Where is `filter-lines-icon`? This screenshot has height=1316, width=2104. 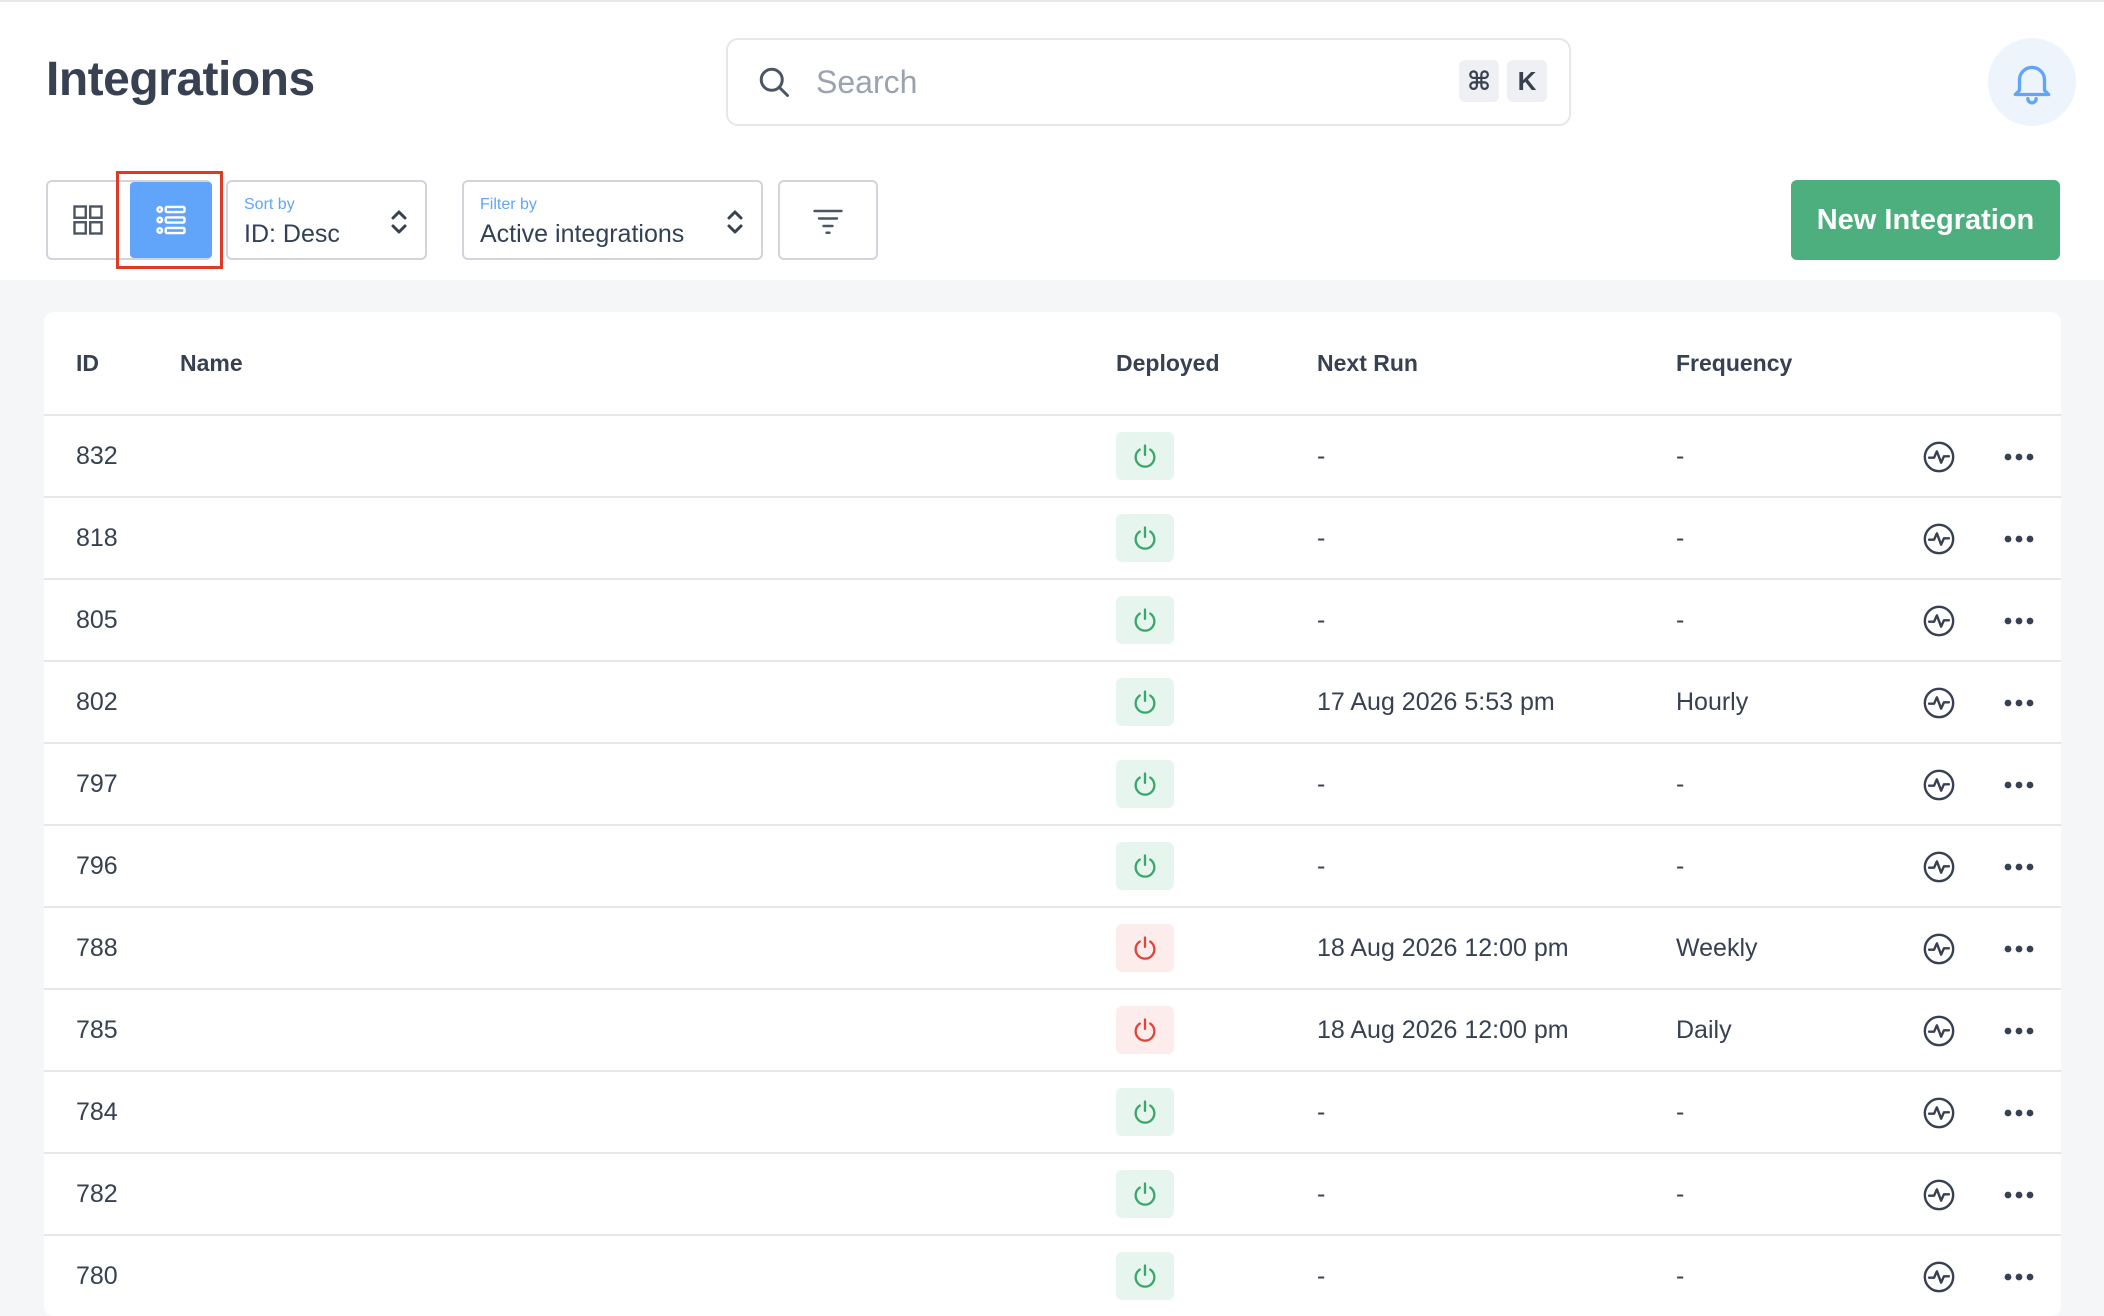
filter-lines-icon is located at coordinates (828, 221).